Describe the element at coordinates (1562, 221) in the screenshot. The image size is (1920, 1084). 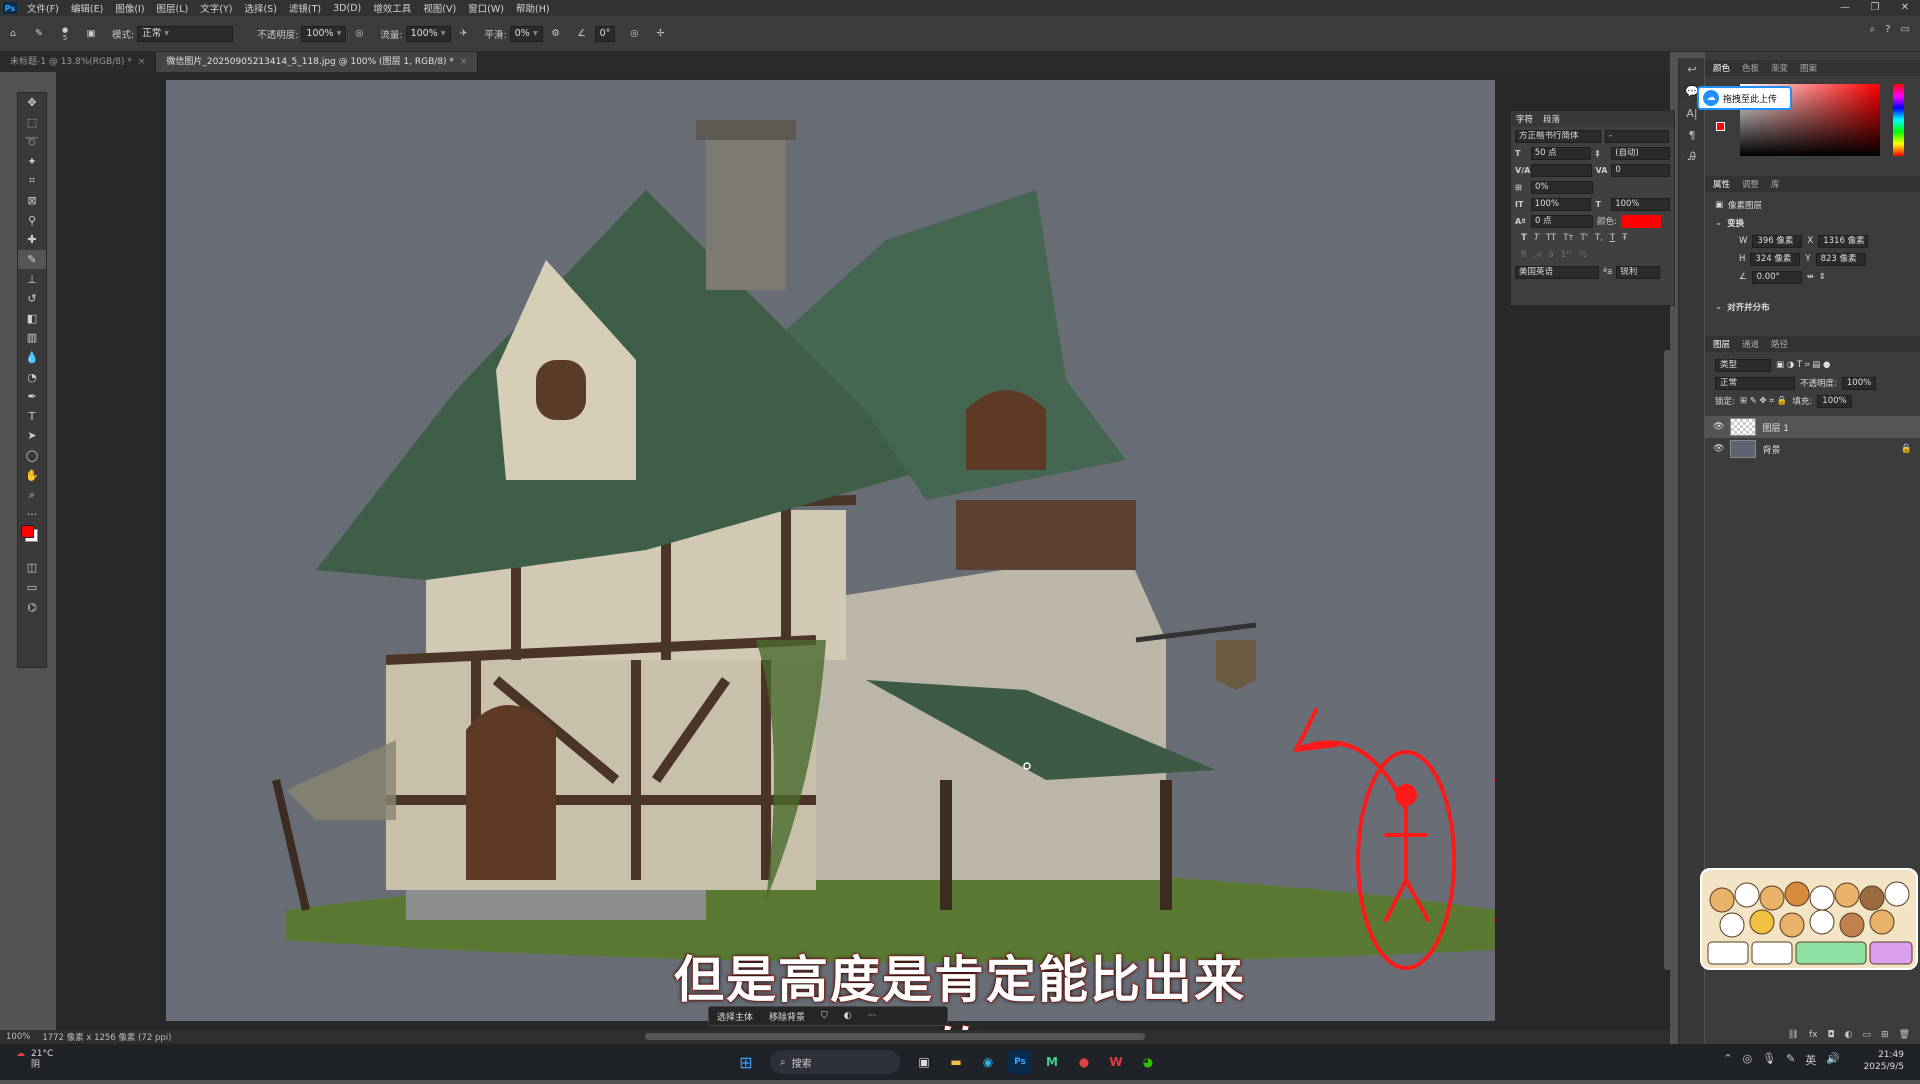
I see `baseline-field: 0 点` at that location.